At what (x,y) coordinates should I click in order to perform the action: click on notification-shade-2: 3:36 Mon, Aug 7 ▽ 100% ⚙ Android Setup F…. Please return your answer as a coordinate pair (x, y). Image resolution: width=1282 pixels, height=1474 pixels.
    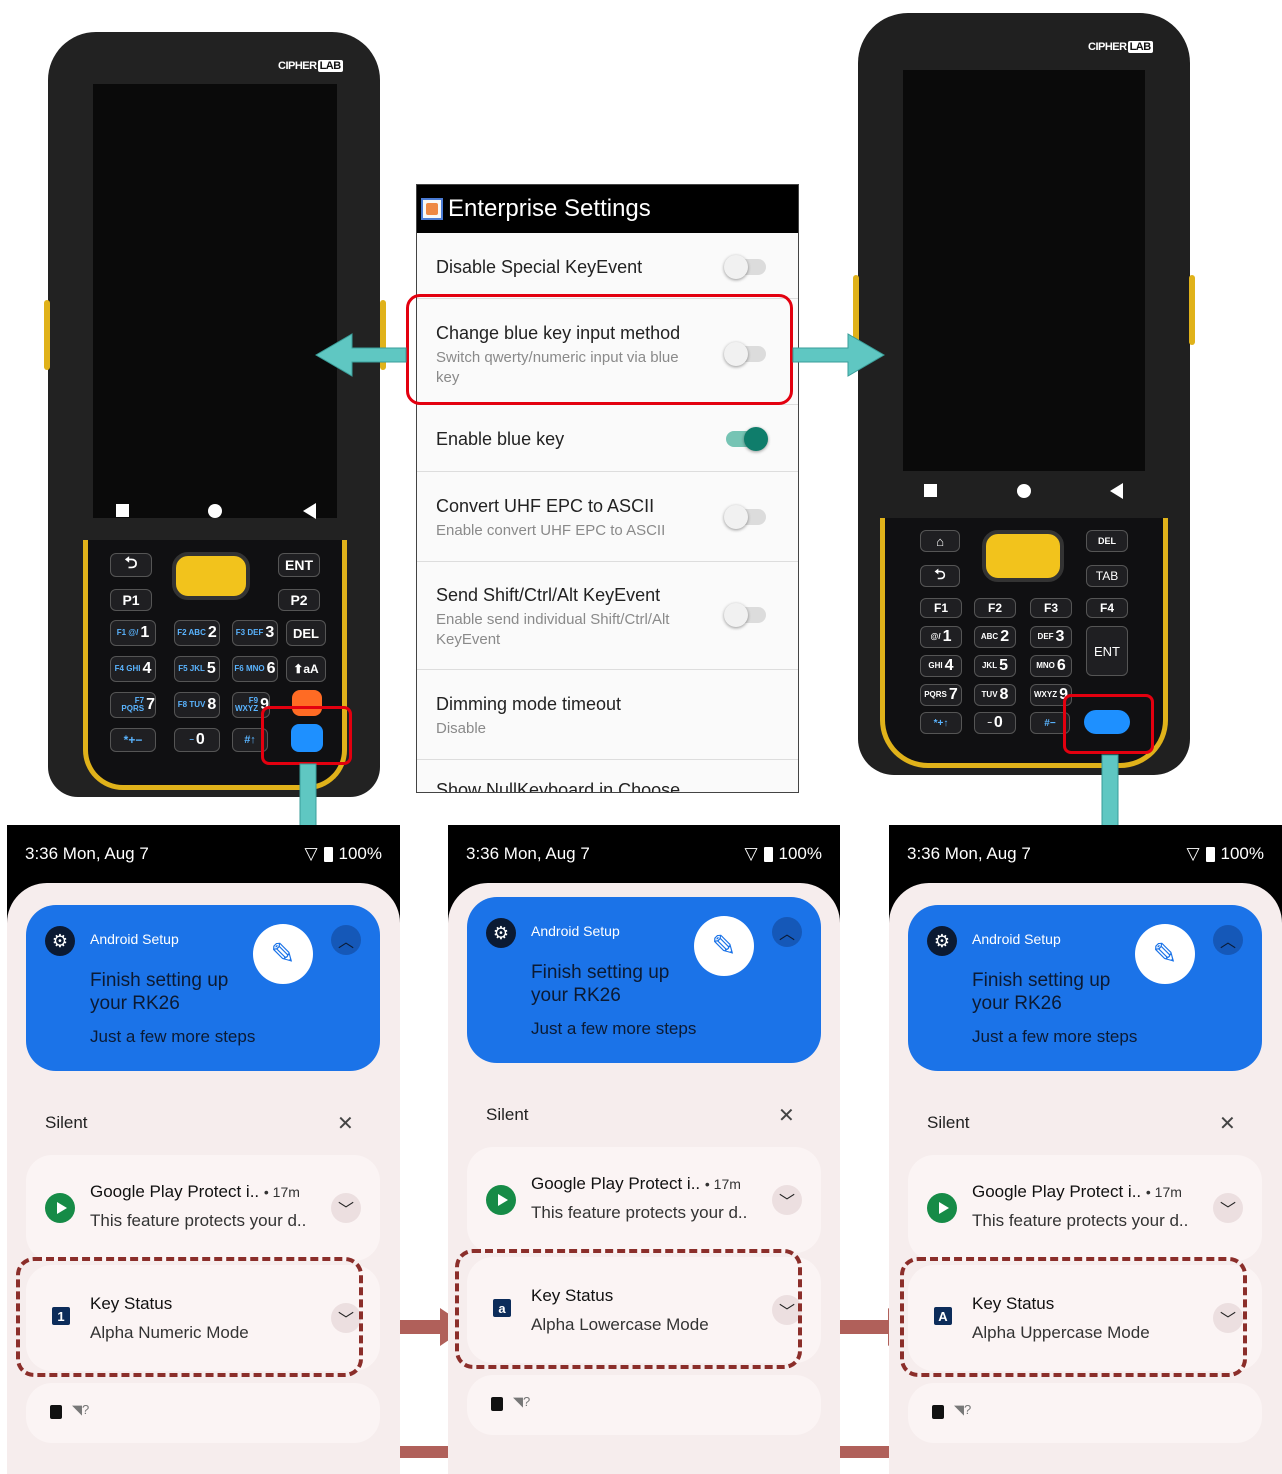
    Looking at the image, I should click on (644, 1149).